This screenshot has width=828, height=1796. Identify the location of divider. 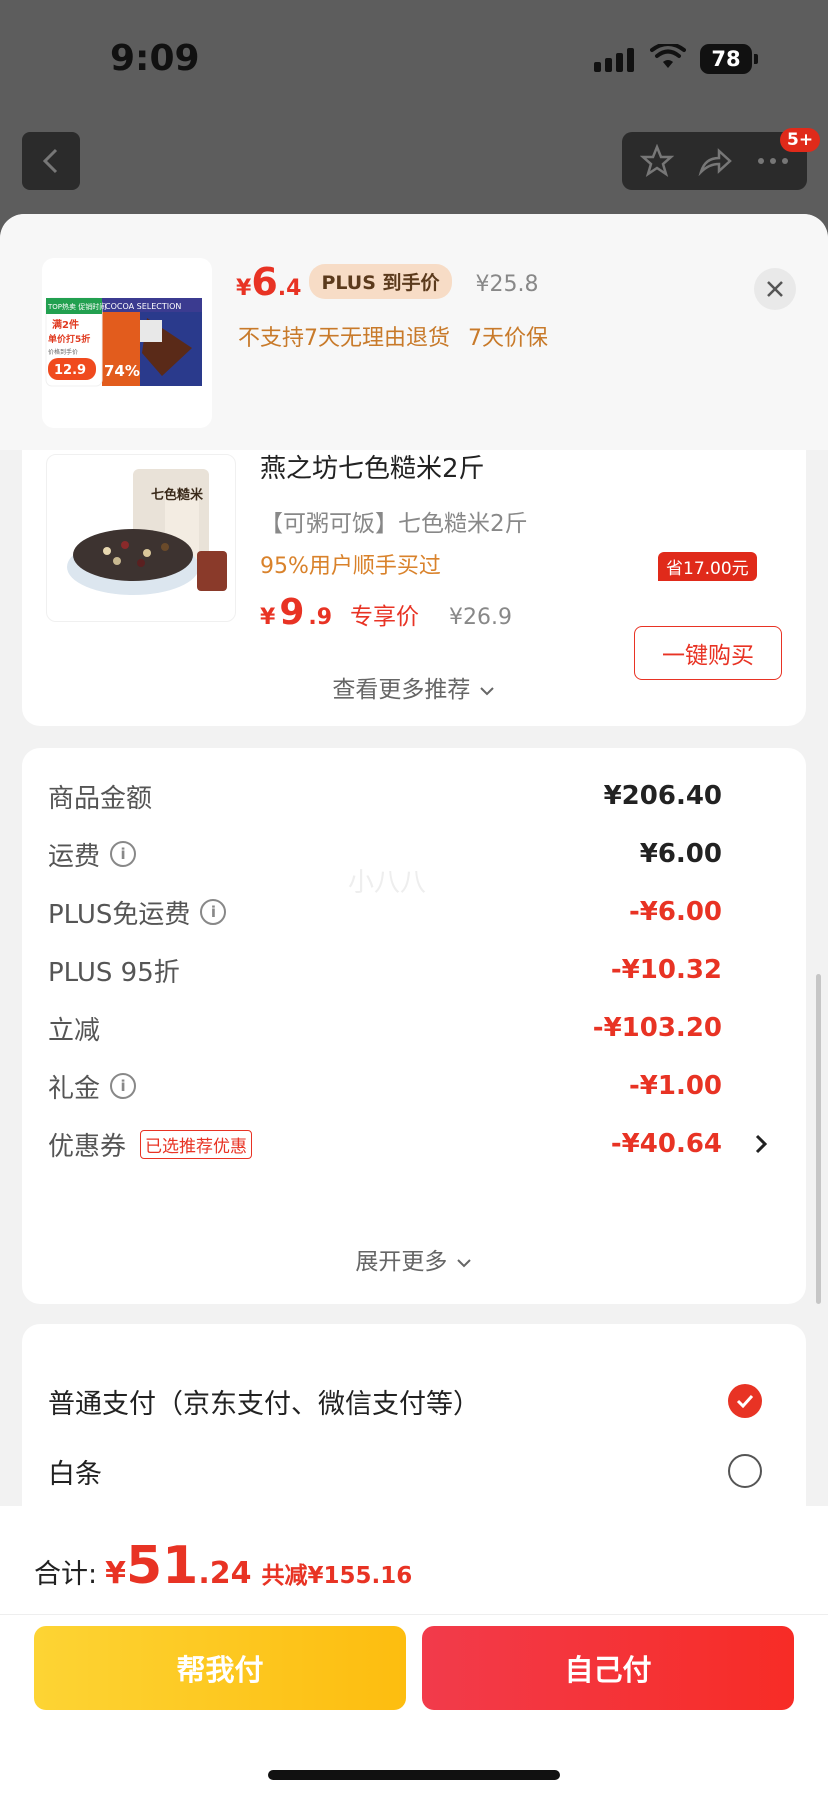
(414, 1614).